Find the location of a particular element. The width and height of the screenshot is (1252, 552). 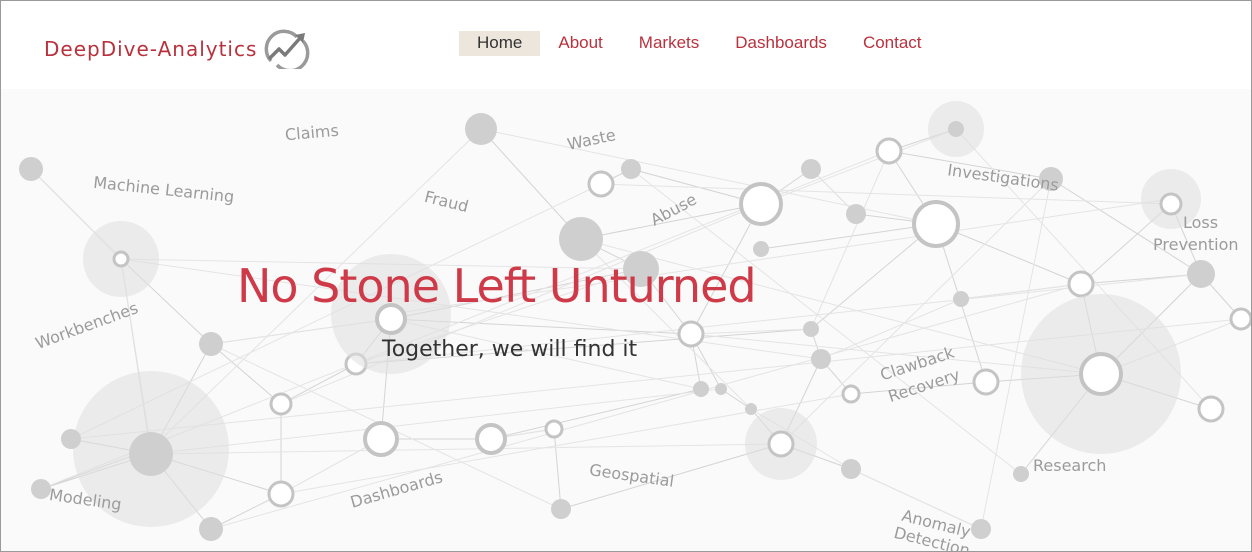

tag-prevention: Prevention is located at coordinates (1196, 244).